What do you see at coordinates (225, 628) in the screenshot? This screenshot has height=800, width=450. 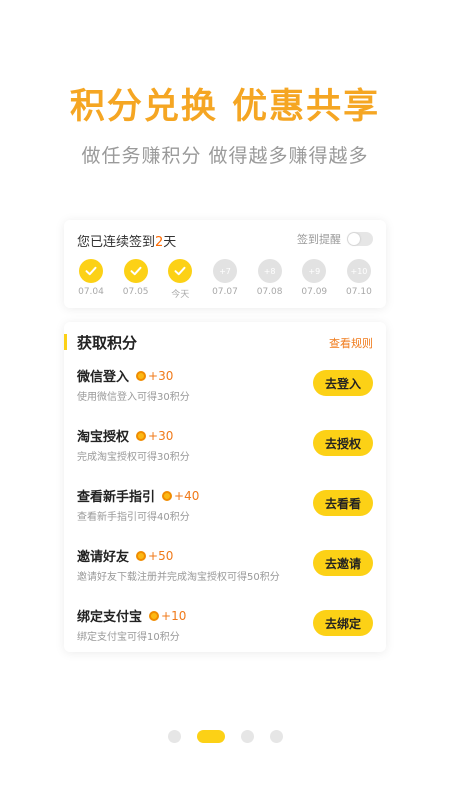 I see `task-item: 绑定支付宝 +10 绑定支付宝可得10积分 去绑定` at bounding box center [225, 628].